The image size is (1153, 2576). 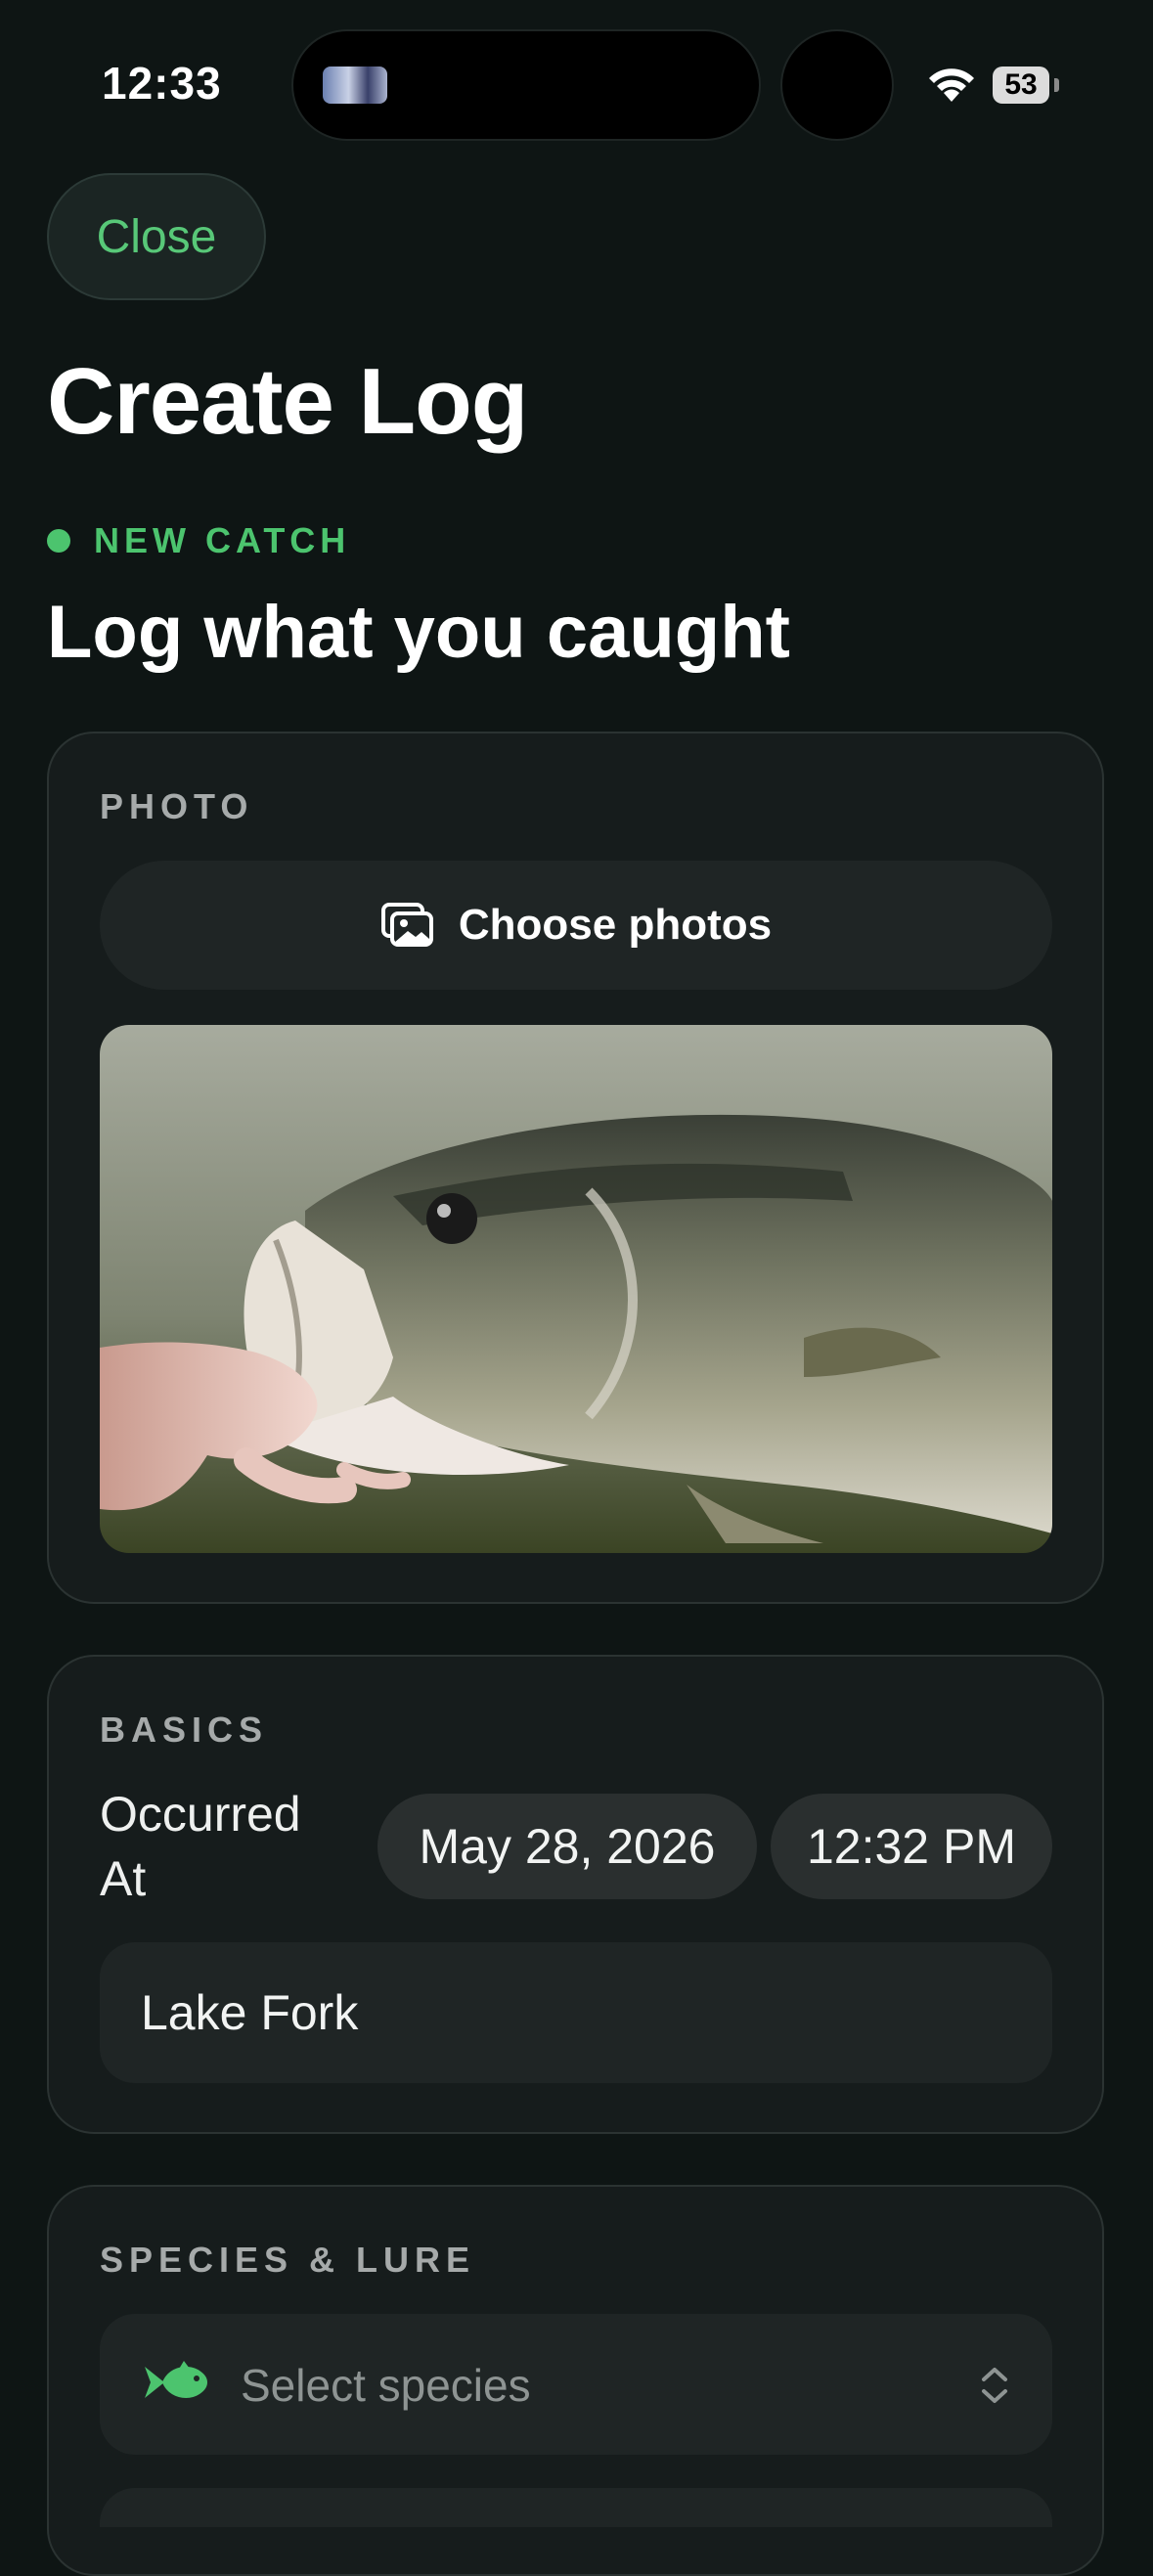 What do you see at coordinates (576, 2508) in the screenshot?
I see `lure-field` at bounding box center [576, 2508].